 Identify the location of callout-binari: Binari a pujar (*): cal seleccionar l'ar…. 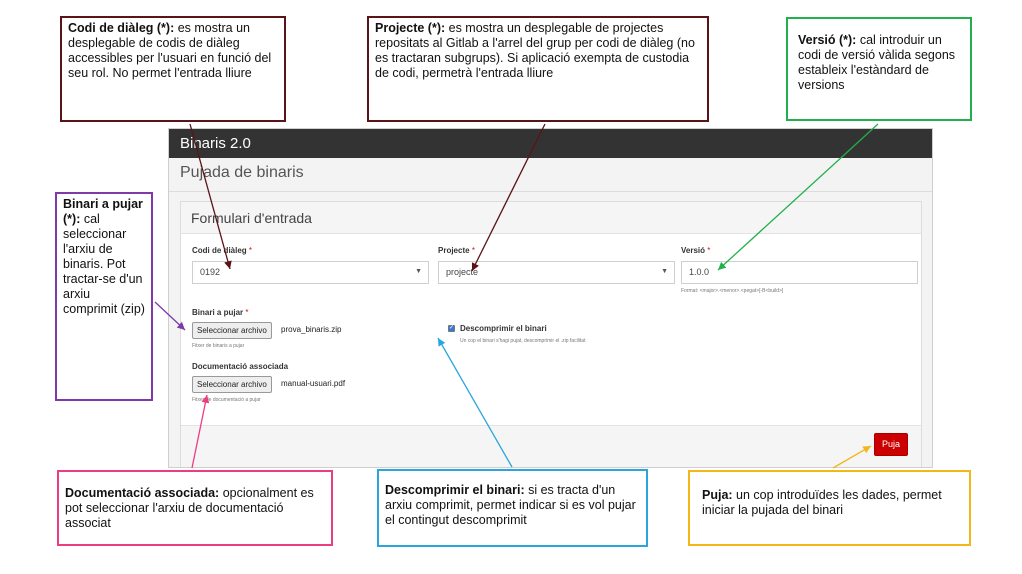
(104, 296).